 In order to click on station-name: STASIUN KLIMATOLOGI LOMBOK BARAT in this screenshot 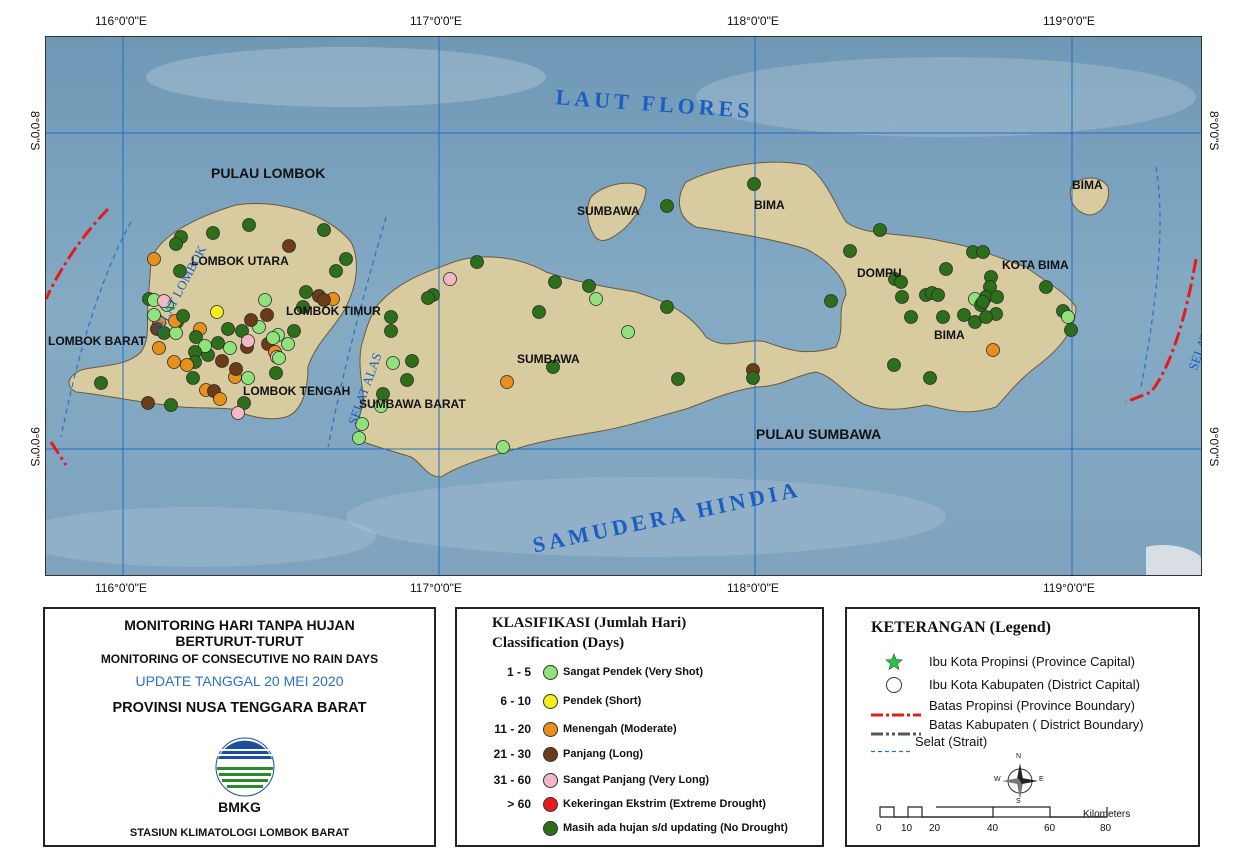, I will do `click(239, 833)`.